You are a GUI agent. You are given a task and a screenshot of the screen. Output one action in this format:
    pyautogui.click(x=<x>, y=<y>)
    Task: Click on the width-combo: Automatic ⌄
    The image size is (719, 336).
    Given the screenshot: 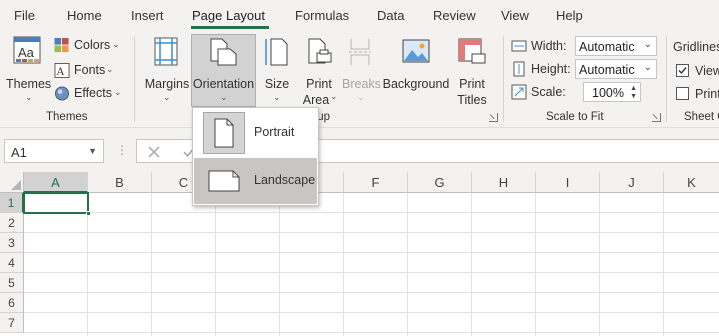 What is the action you would take?
    pyautogui.click(x=616, y=46)
    